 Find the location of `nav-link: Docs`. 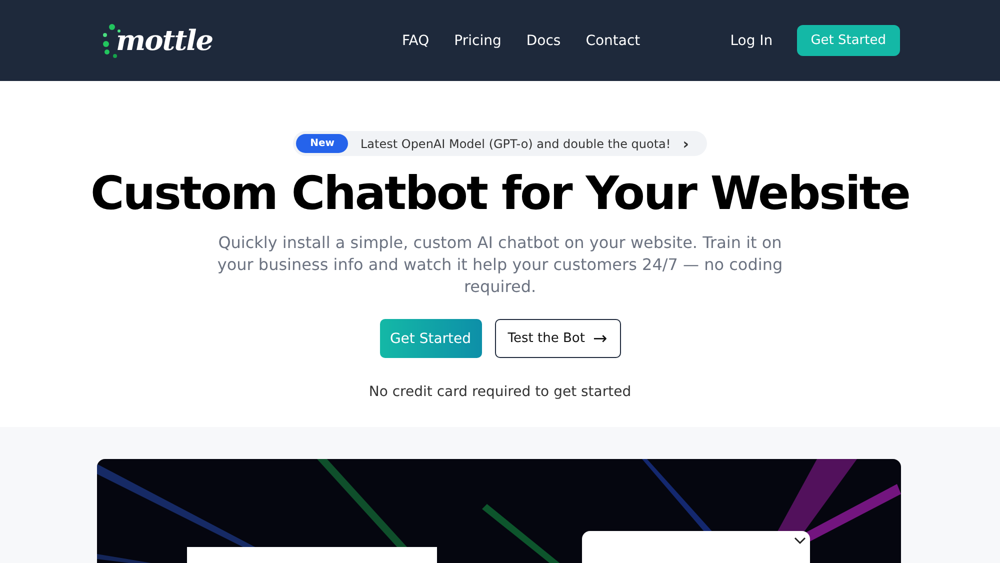

nav-link: Docs is located at coordinates (543, 40).